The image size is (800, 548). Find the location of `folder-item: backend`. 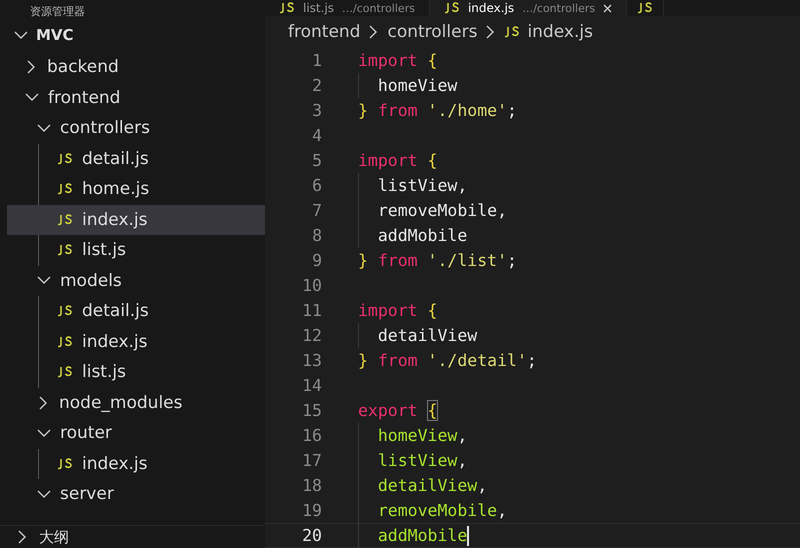

folder-item: backend is located at coordinates (136, 67).